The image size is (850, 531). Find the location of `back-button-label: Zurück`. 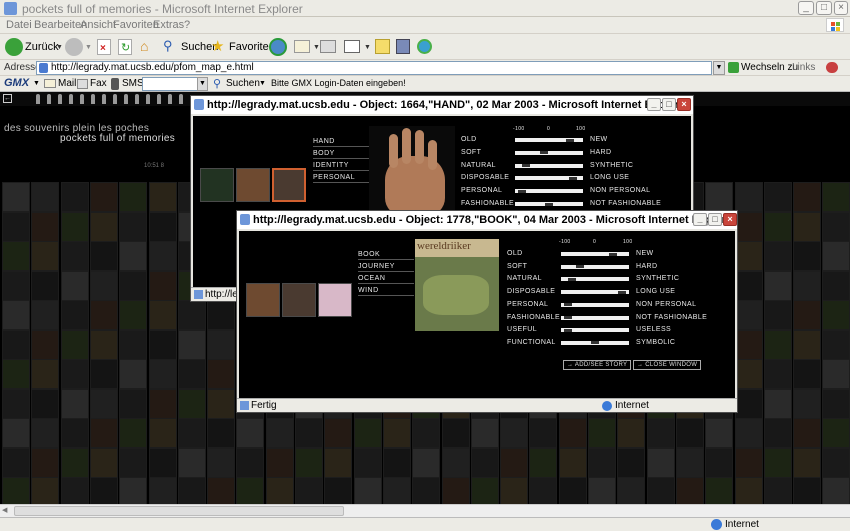

back-button-label: Zurück is located at coordinates (42, 47).